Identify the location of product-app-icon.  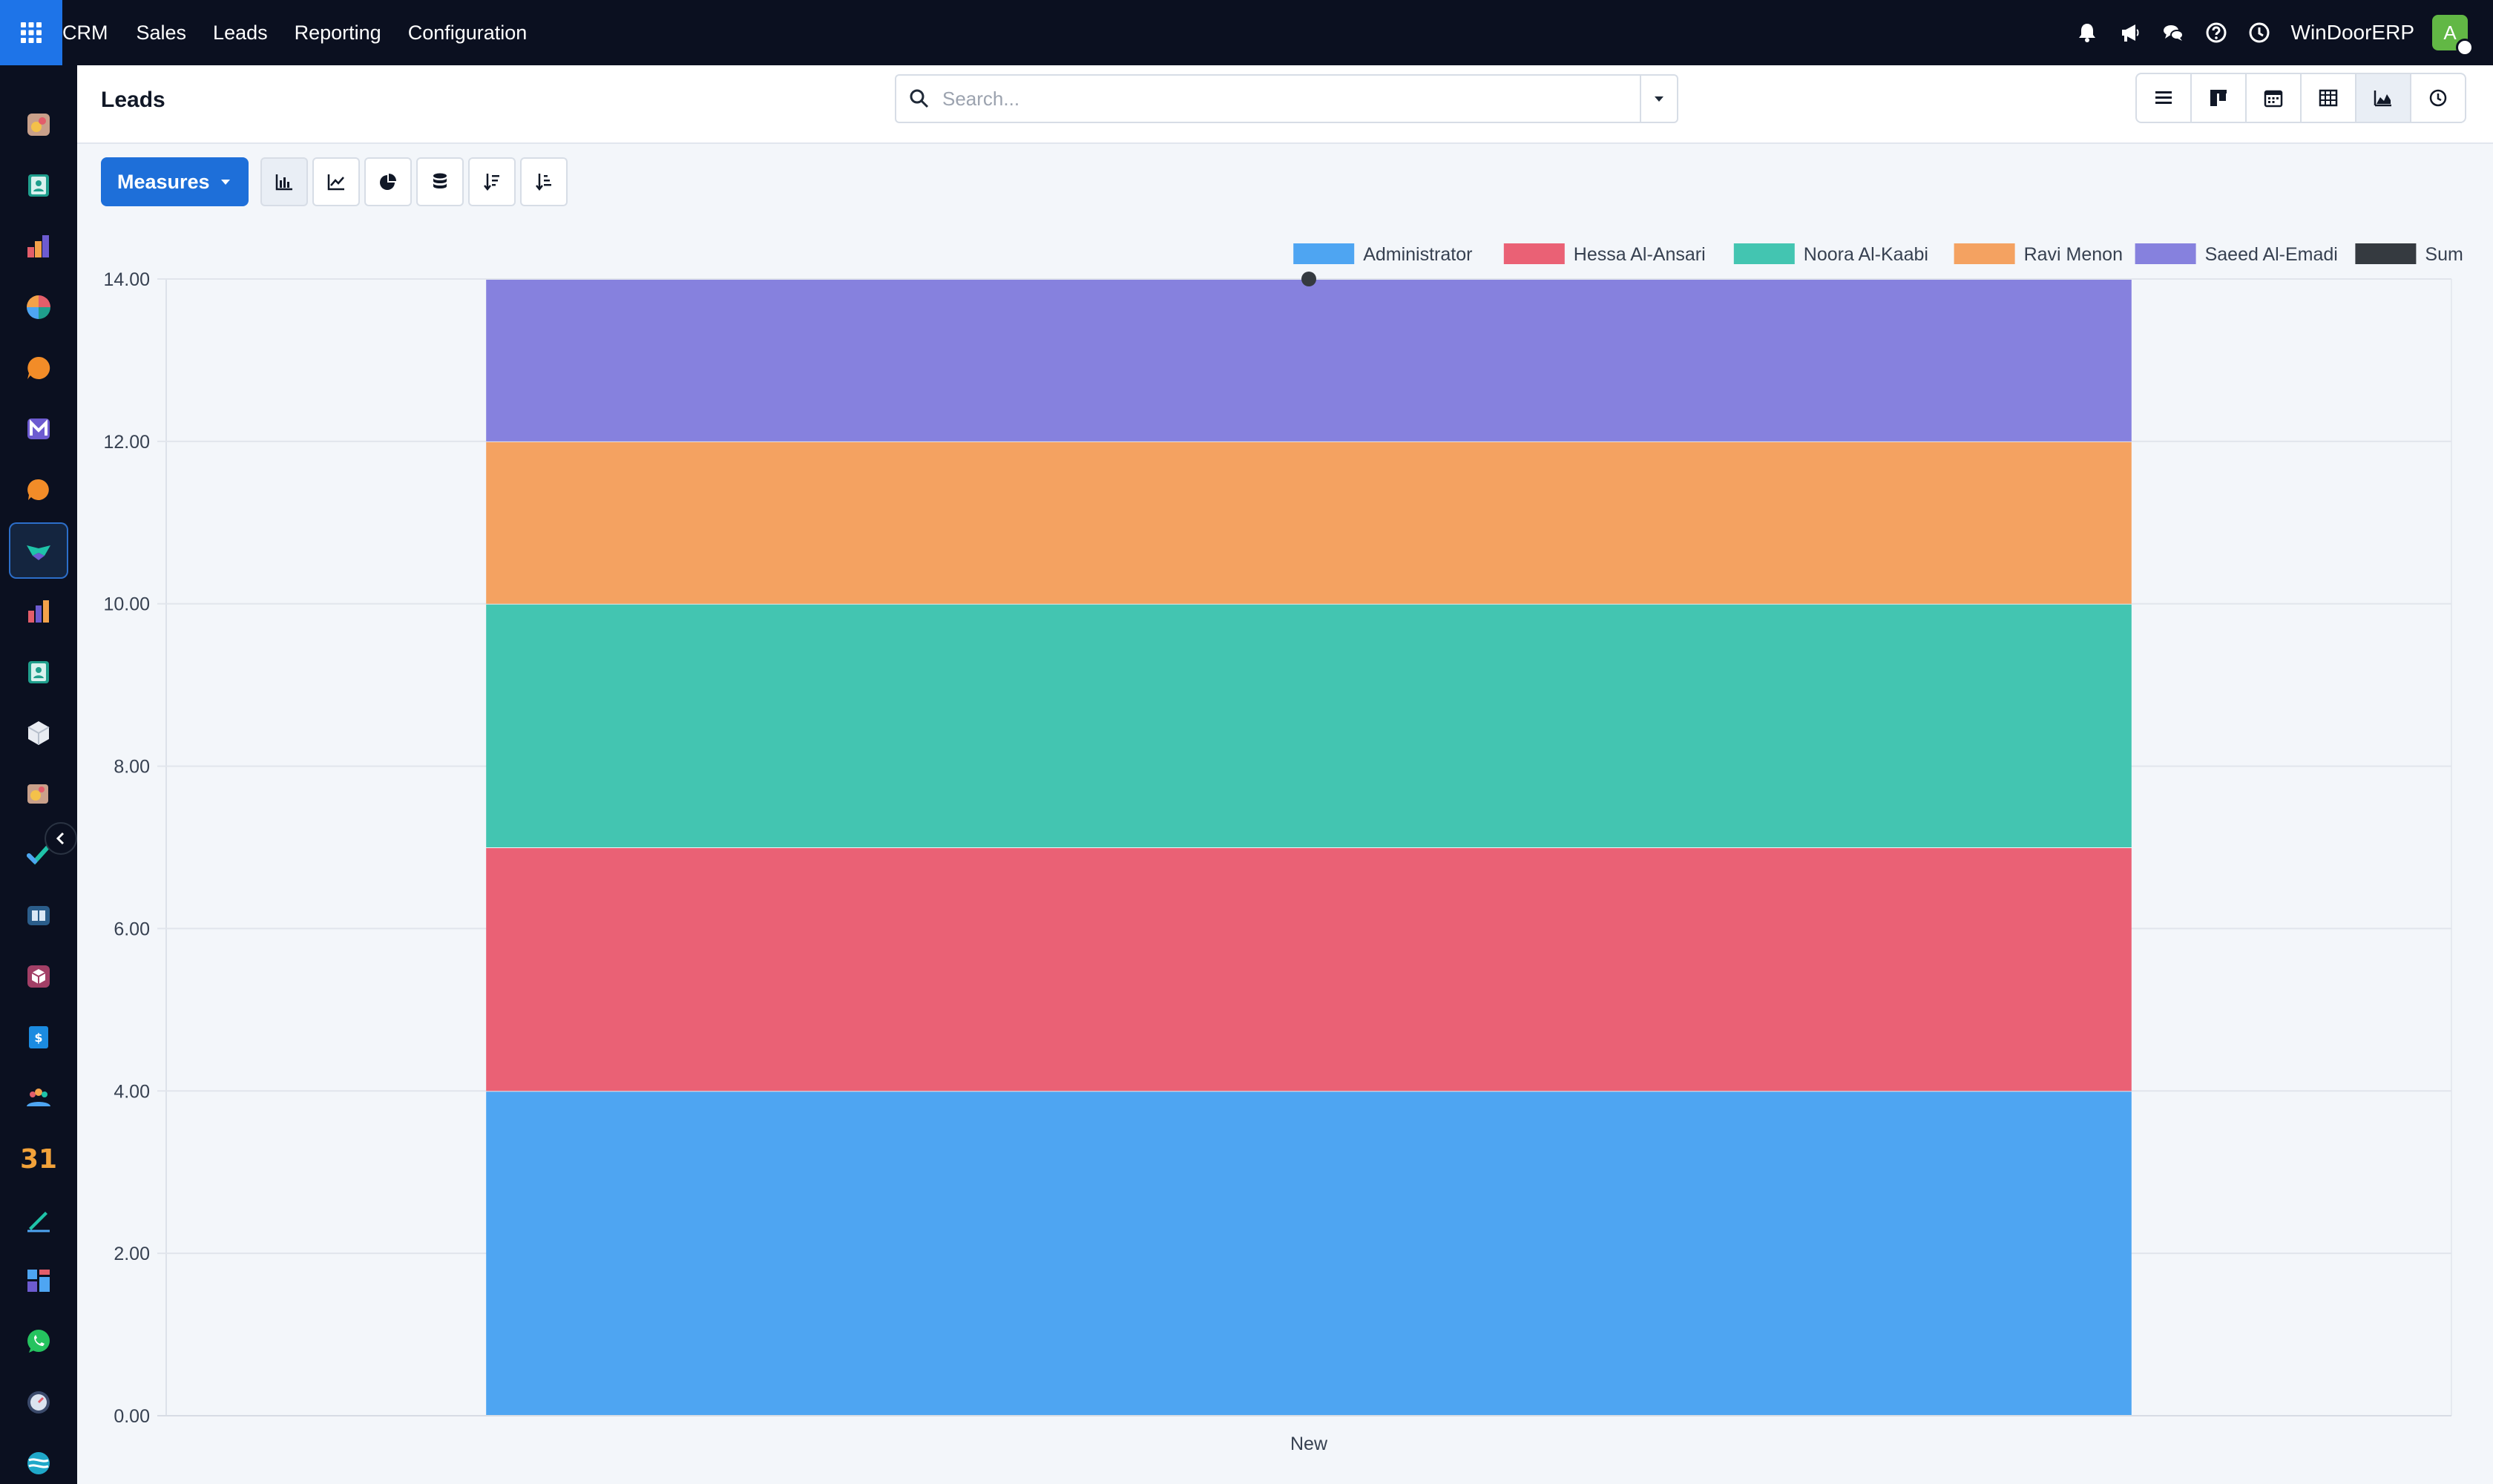
(38, 976).